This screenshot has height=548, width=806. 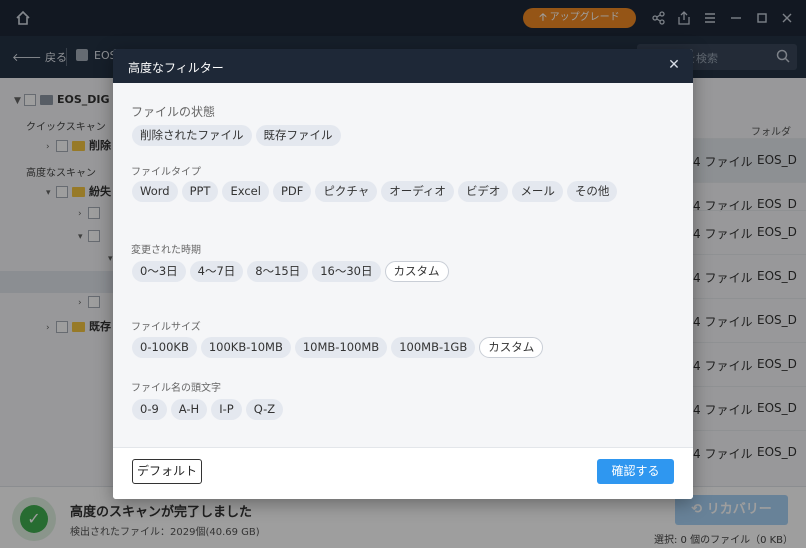 What do you see at coordinates (292, 191) in the screenshot?
I see `filter-chip: PDF` at bounding box center [292, 191].